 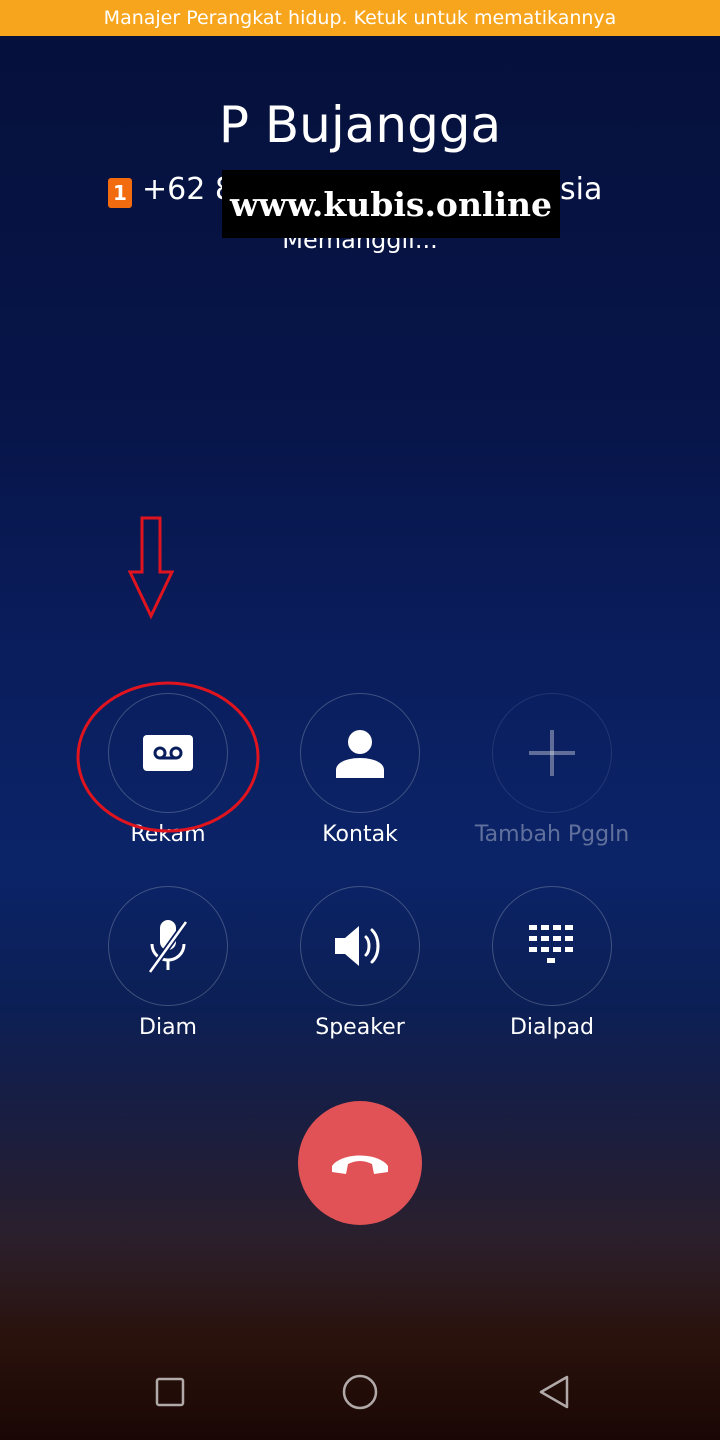 I want to click on watermark: www.kubis.online, so click(x=391, y=204).